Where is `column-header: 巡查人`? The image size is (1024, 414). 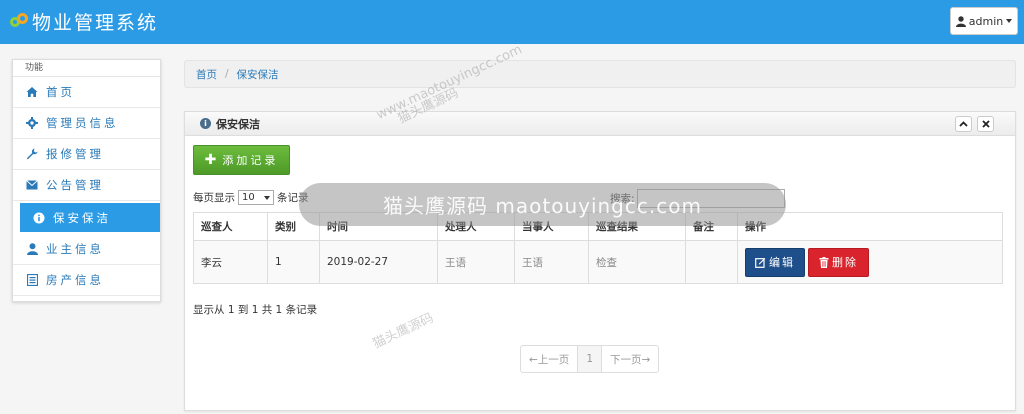
column-header: 巡查人 is located at coordinates (230, 226).